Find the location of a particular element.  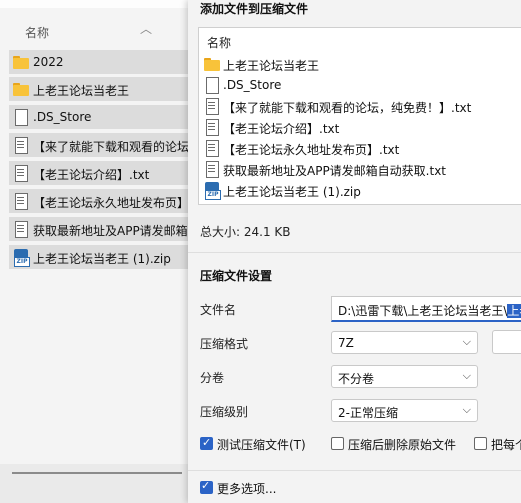

file-row-label: 上老王论坛当老王 is located at coordinates (81, 91).